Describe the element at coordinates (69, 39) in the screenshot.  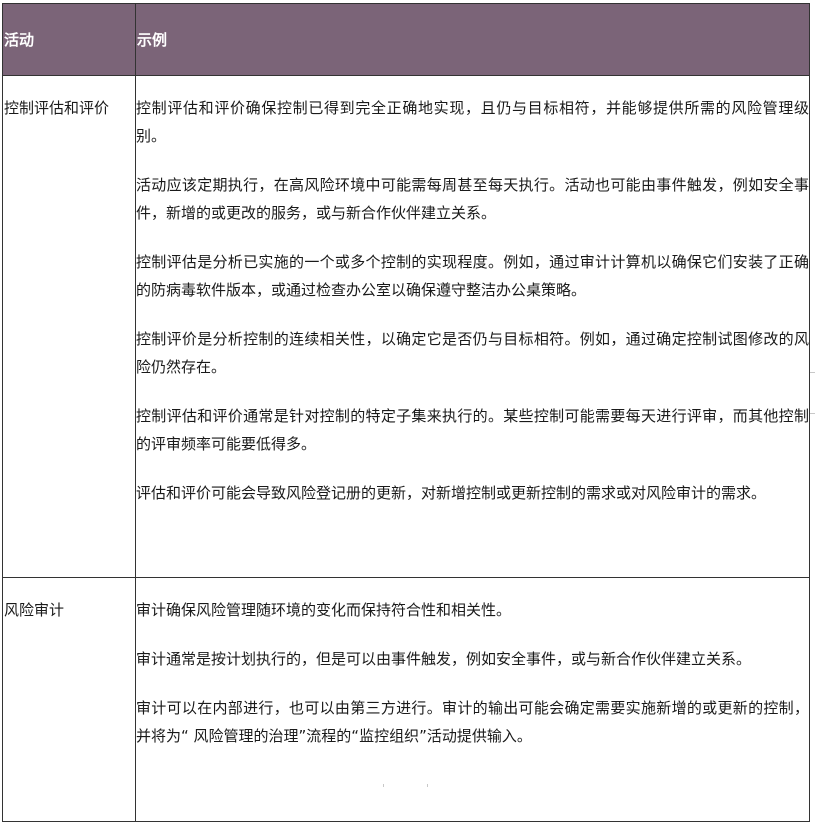
I see `header-activity: 活动` at that location.